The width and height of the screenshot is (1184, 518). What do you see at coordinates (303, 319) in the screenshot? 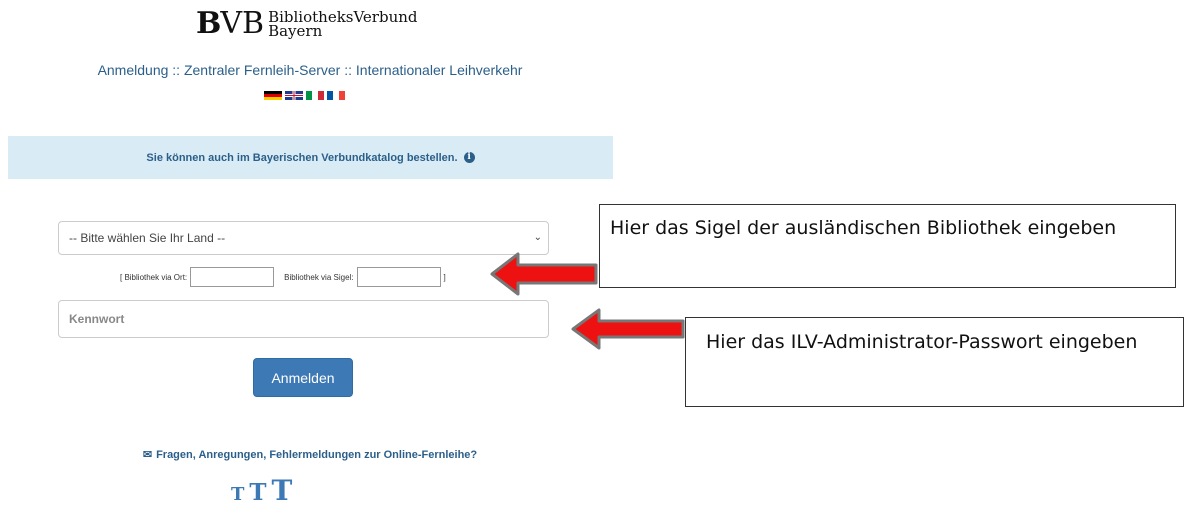
I see `password-field` at bounding box center [303, 319].